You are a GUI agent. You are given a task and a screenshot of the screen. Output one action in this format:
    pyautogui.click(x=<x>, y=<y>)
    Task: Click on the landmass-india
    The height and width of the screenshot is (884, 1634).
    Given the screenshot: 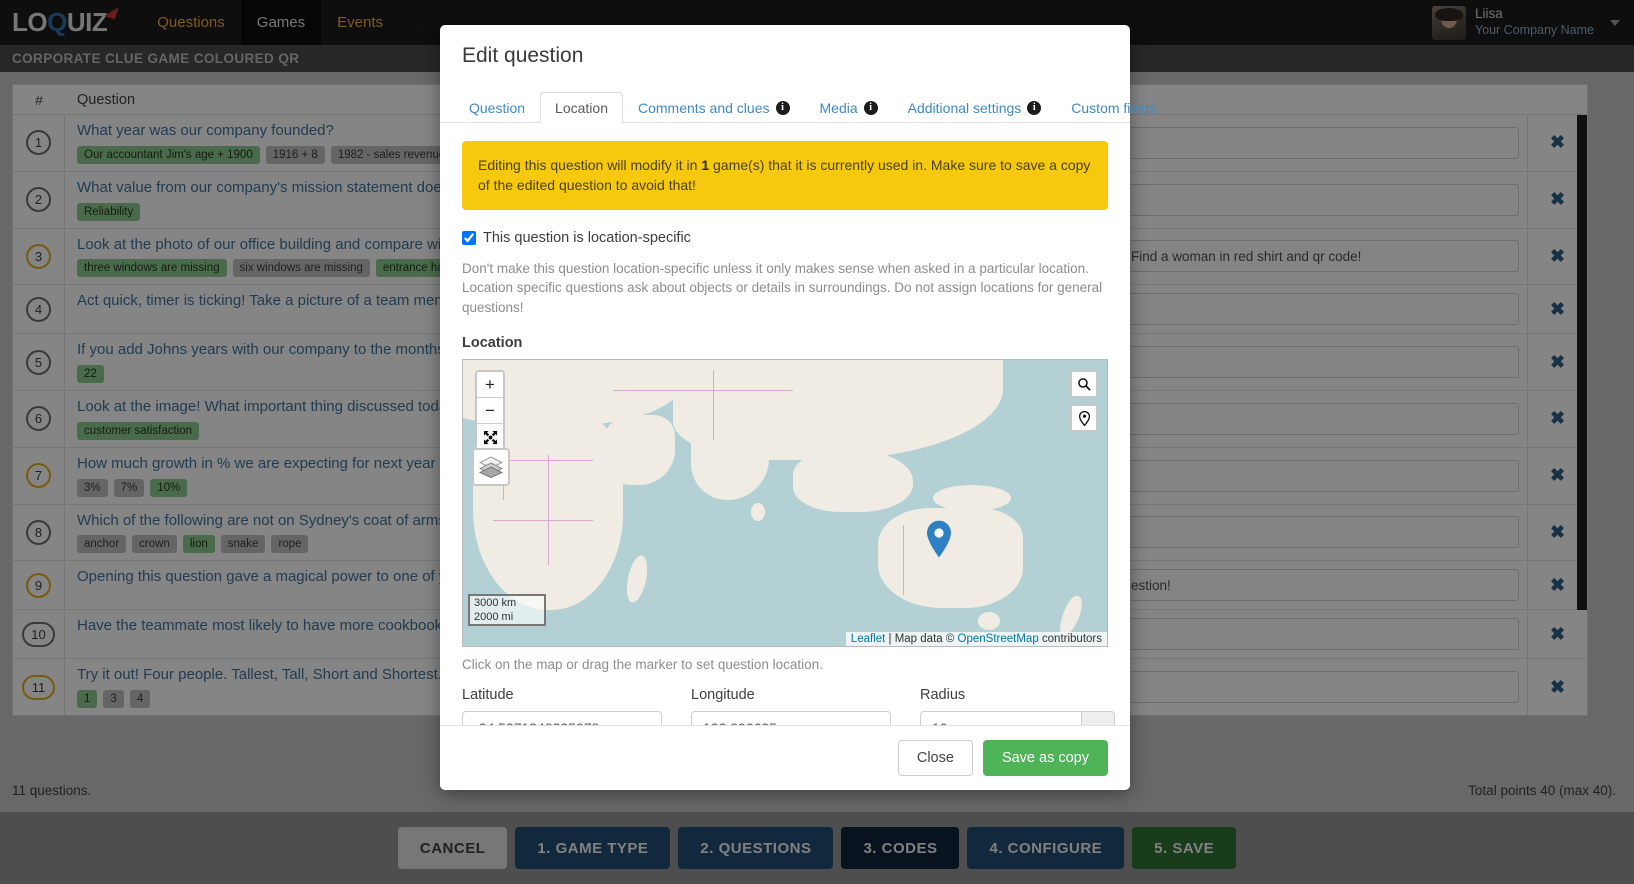 What is the action you would take?
    pyautogui.click(x=730, y=461)
    